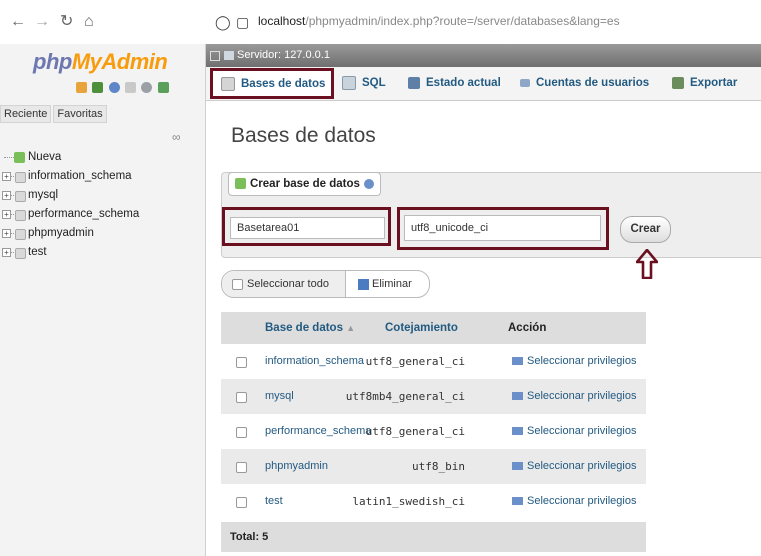 This screenshot has width=761, height=556. Describe the element at coordinates (66, 22) in the screenshot. I see `reload-icon: ↻` at that location.